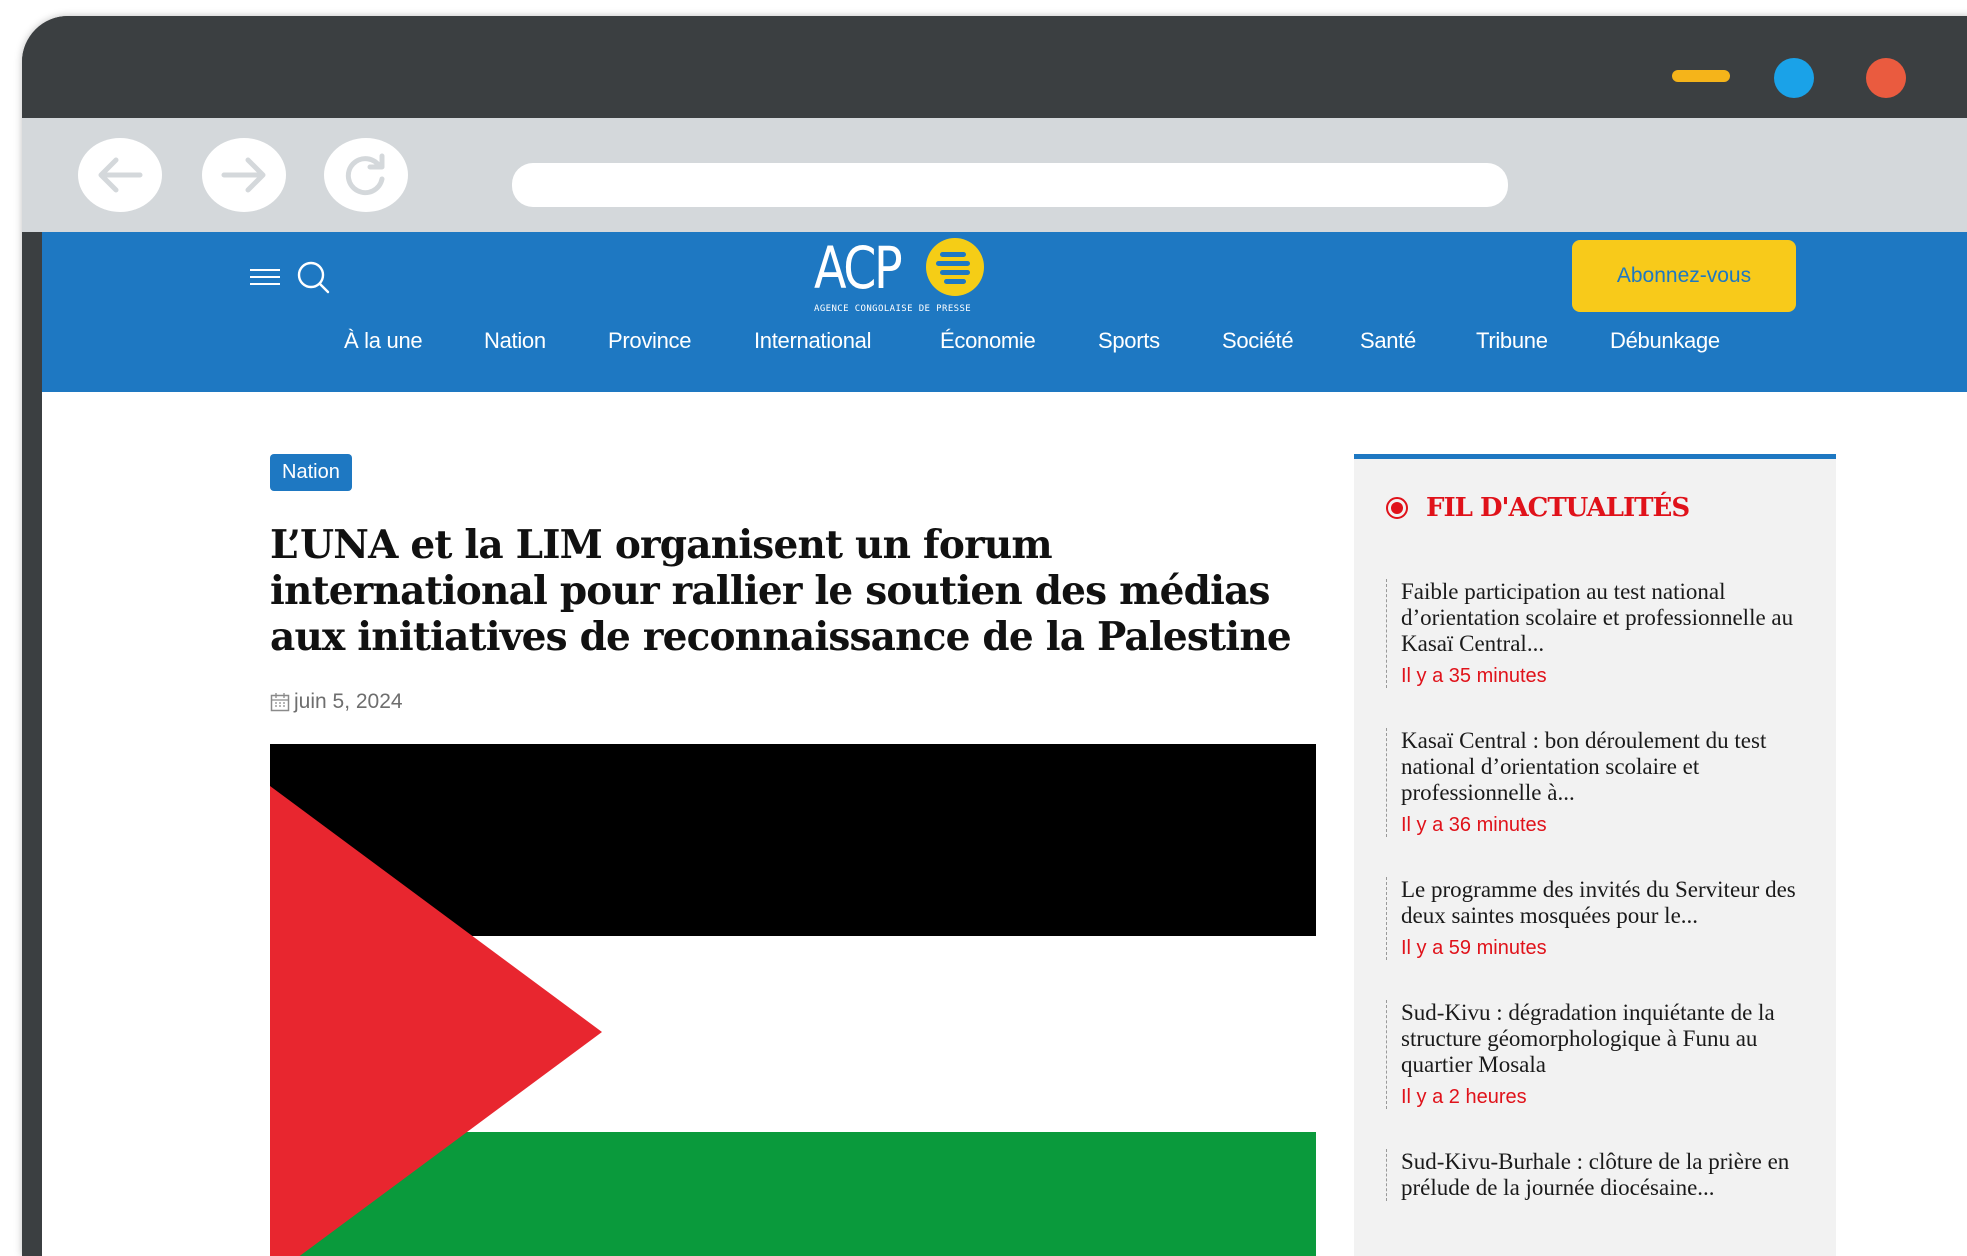  I want to click on nav-item-a-la-une: À la une, so click(383, 341).